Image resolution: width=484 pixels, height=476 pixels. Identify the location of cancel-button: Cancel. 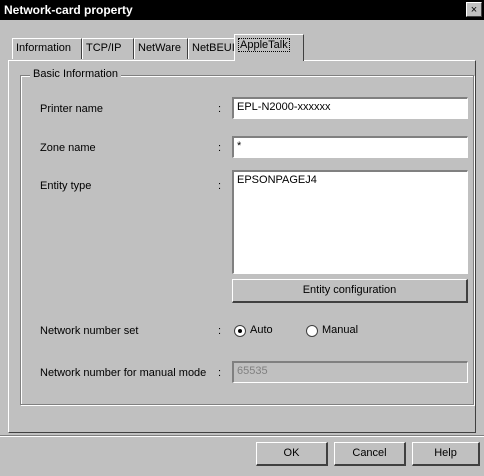
(370, 454).